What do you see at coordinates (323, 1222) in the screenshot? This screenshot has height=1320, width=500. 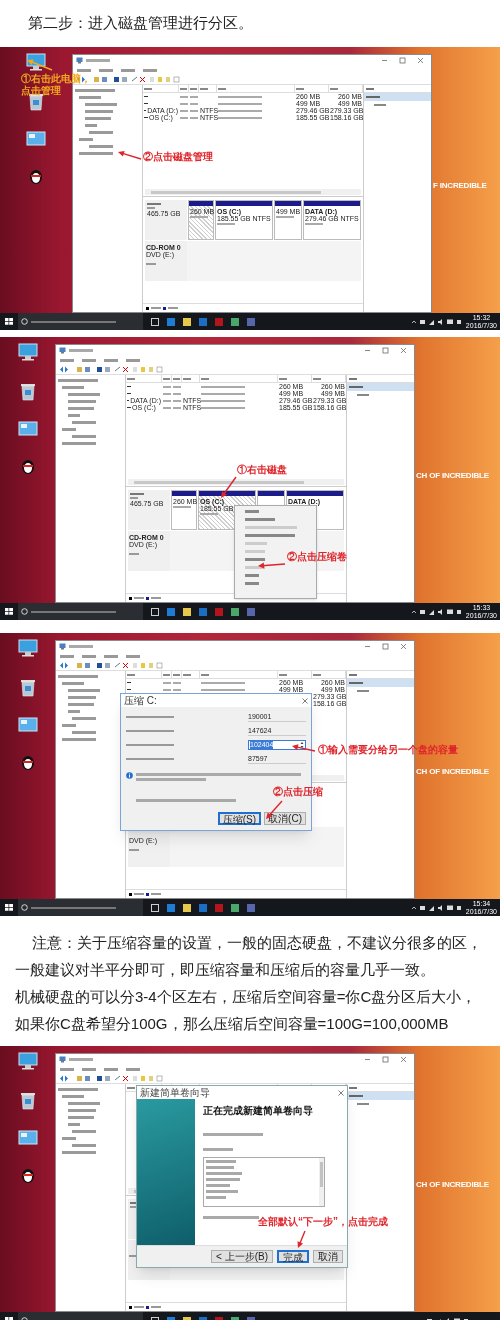 I see `annotation-text: 全部默认“下一步”，点击完成` at bounding box center [323, 1222].